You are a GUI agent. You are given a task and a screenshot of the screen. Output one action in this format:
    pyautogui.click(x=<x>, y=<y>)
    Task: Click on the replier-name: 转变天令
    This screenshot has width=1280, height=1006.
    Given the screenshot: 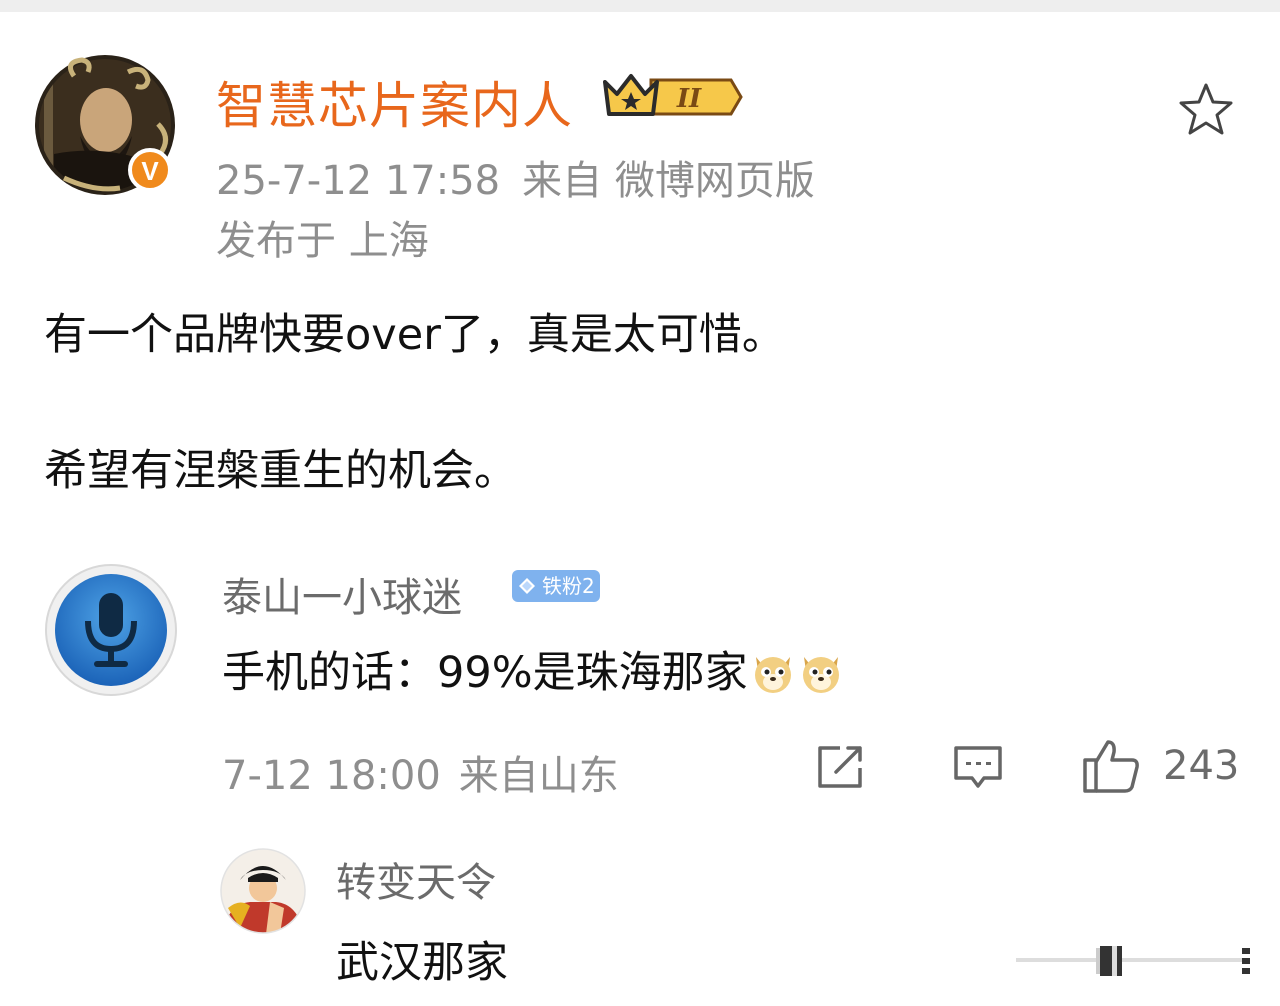 What is the action you would take?
    pyautogui.click(x=416, y=879)
    